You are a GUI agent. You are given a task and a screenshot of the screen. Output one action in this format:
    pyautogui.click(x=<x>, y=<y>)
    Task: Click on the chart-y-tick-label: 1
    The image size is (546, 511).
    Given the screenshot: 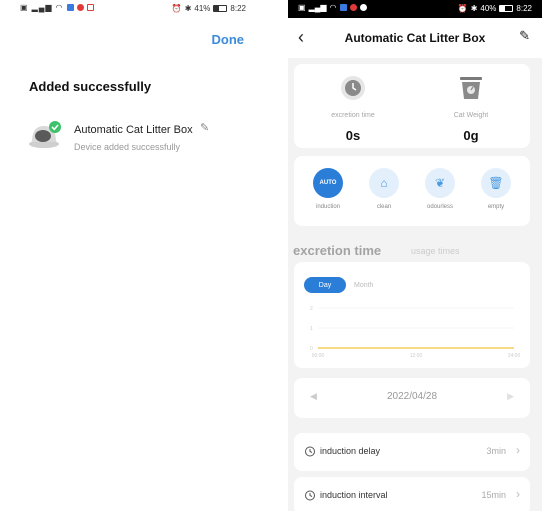 What is the action you would take?
    pyautogui.click(x=311, y=329)
    